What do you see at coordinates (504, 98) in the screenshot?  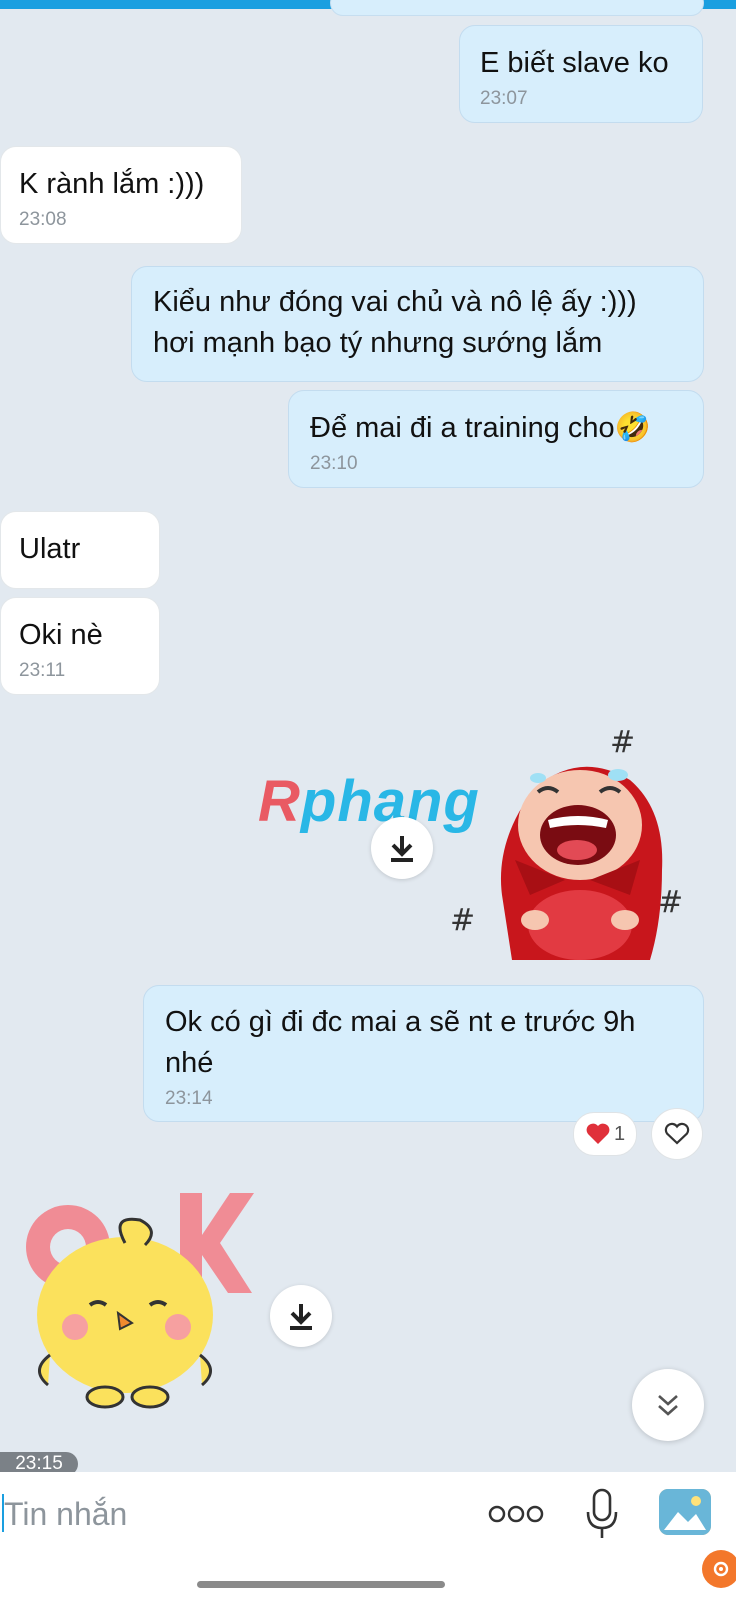 I see `message-time: 23:07` at bounding box center [504, 98].